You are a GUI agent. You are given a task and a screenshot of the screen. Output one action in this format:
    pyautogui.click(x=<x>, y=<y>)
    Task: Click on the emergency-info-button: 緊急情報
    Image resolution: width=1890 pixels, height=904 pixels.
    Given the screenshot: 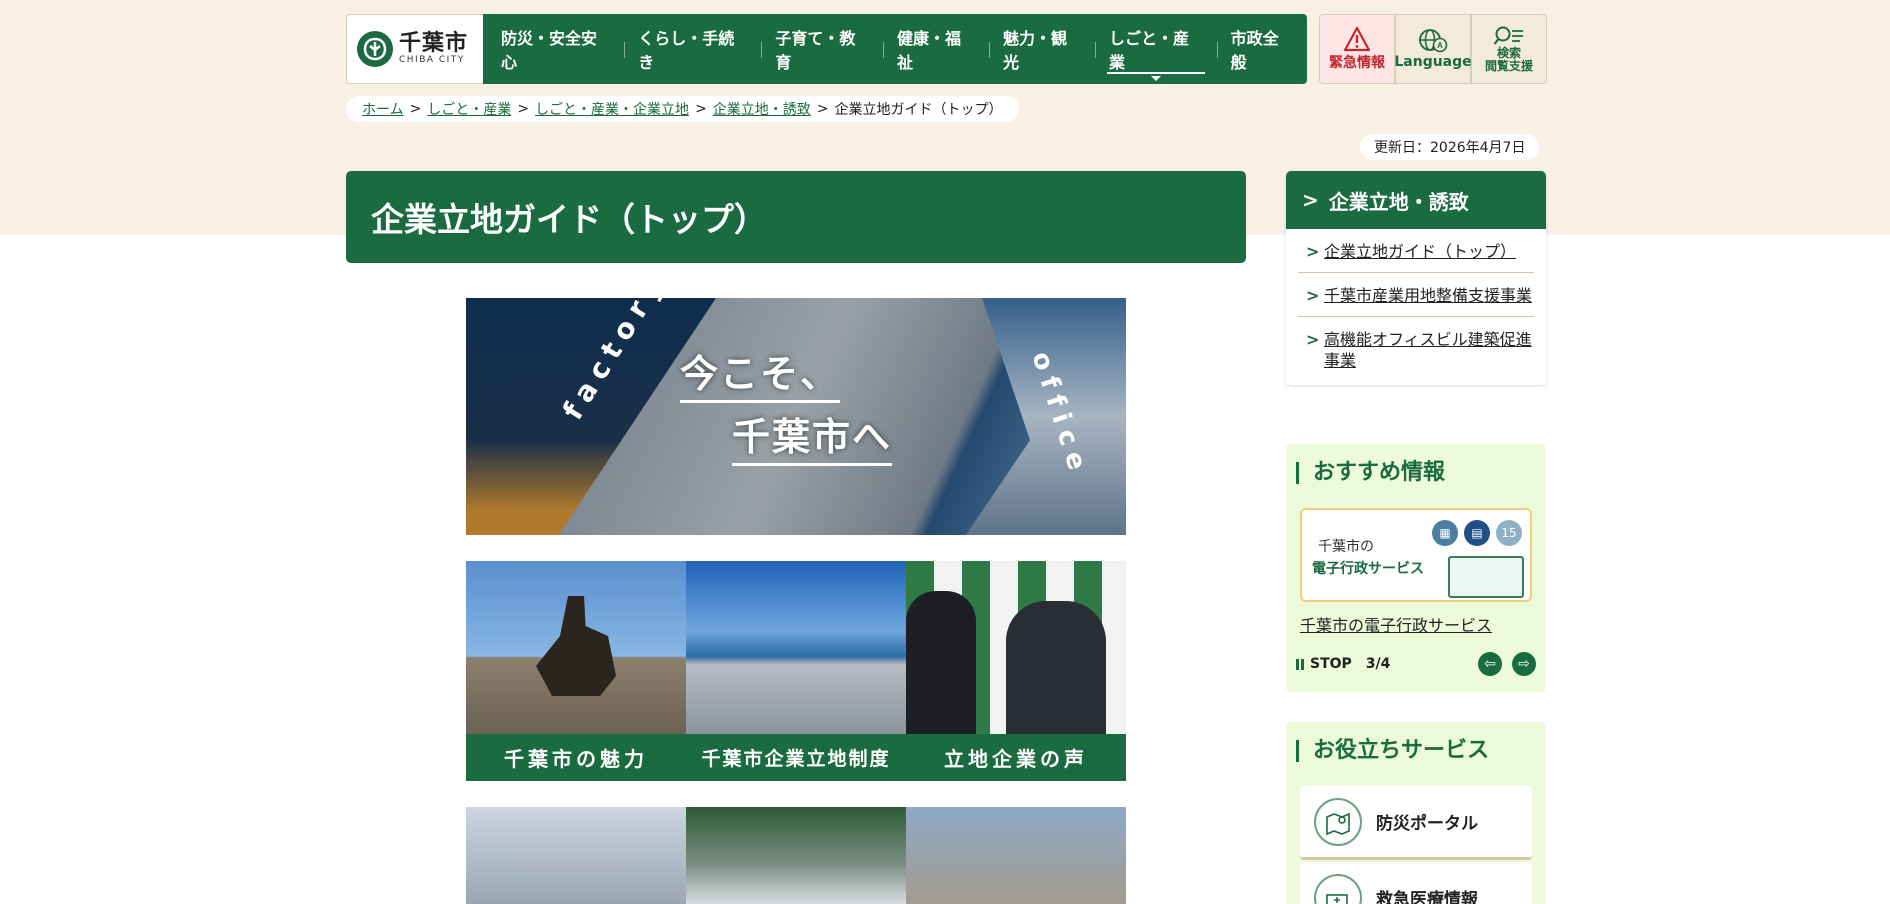 What is the action you would take?
    pyautogui.click(x=1357, y=49)
    